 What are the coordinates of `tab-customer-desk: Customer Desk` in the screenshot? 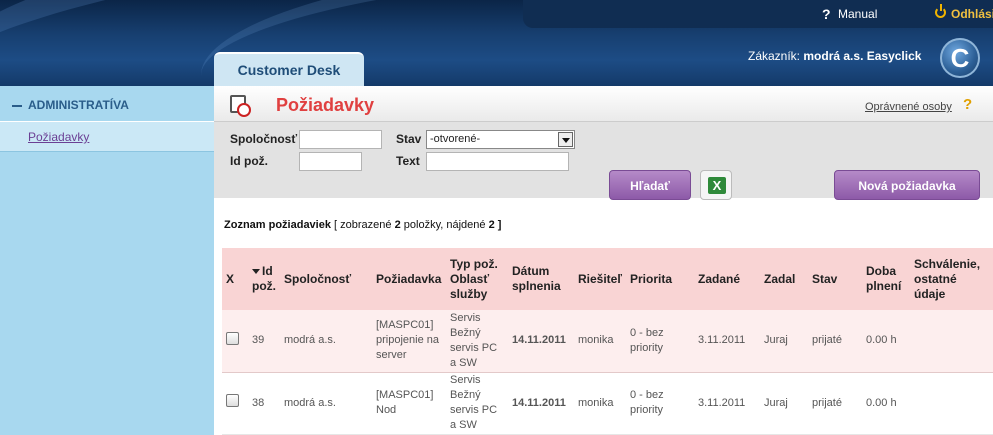 It's located at (289, 69).